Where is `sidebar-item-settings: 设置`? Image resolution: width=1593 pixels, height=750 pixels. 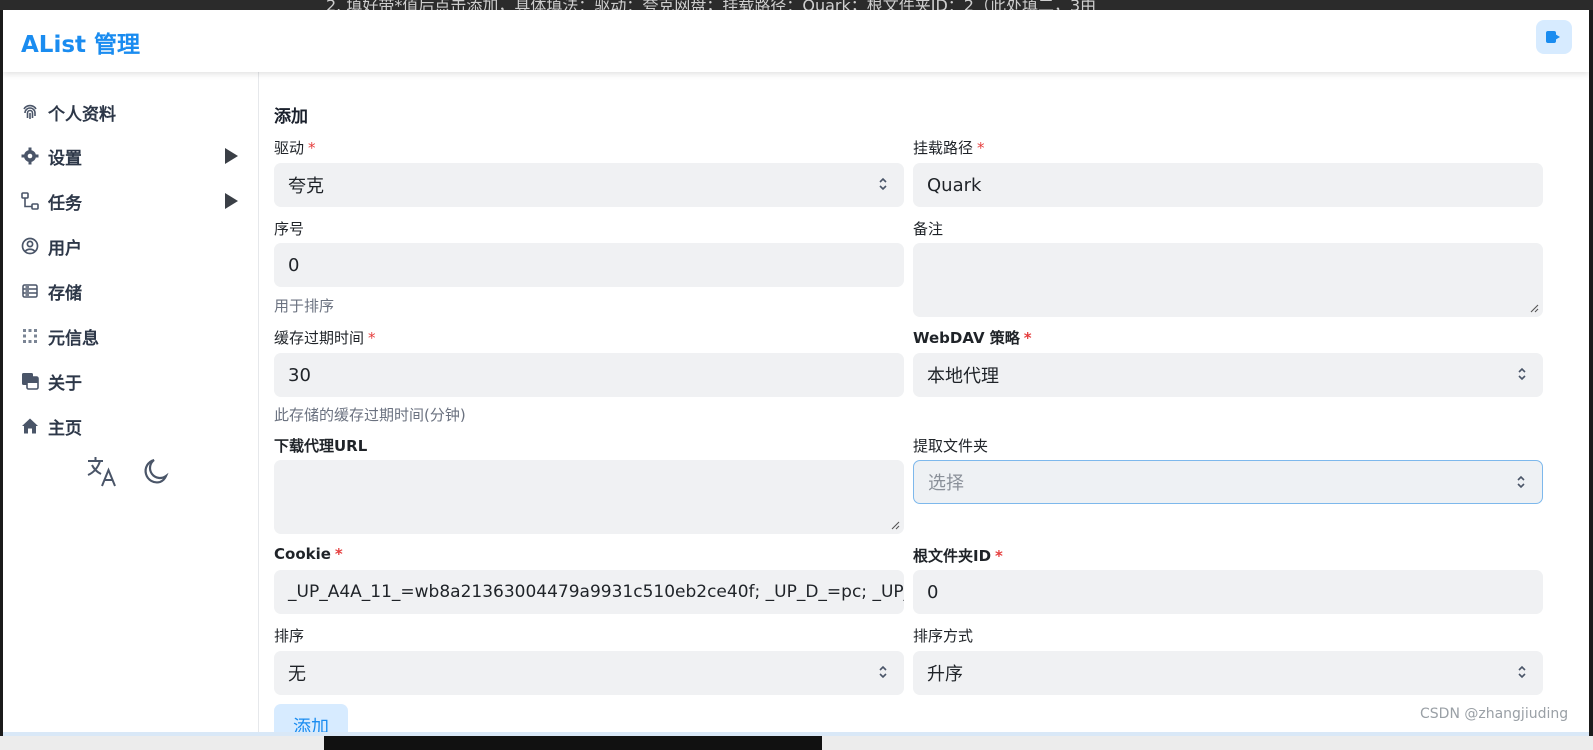
sidebar-item-settings: 设置 is located at coordinates (131, 156).